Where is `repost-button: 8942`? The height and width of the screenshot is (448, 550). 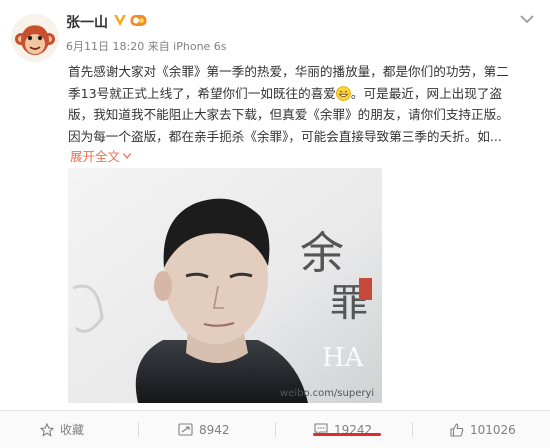
repost-button: 8942 is located at coordinates (204, 429).